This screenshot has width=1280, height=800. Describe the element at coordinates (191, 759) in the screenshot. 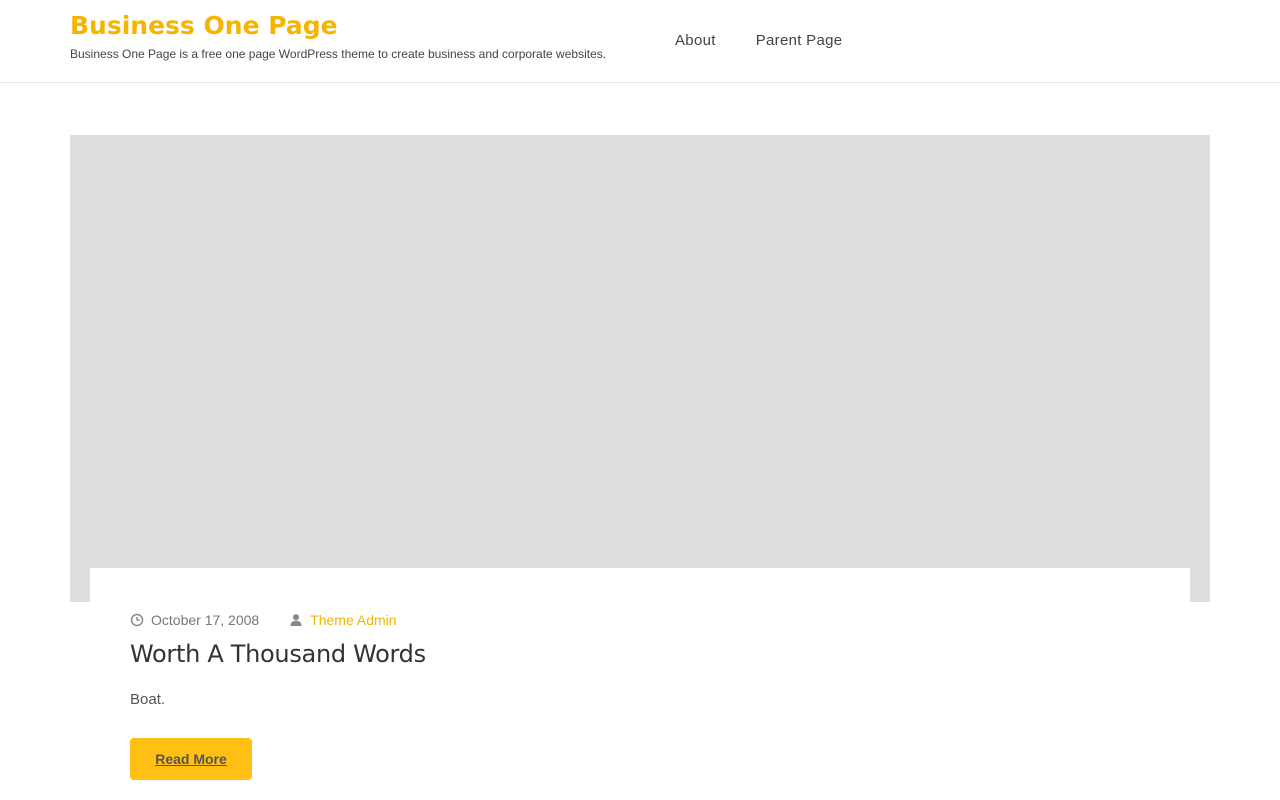

I see `read-more-button: Read More` at that location.